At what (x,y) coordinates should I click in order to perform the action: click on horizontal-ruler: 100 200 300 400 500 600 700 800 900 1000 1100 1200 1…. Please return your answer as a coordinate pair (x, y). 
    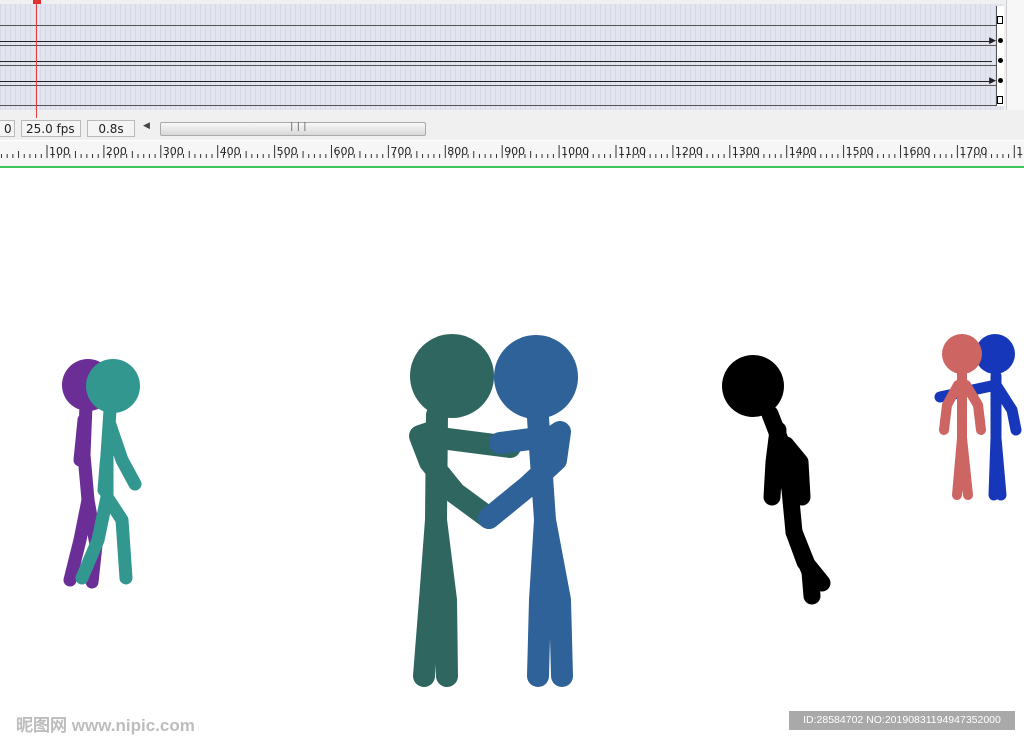
    Looking at the image, I should click on (512, 154).